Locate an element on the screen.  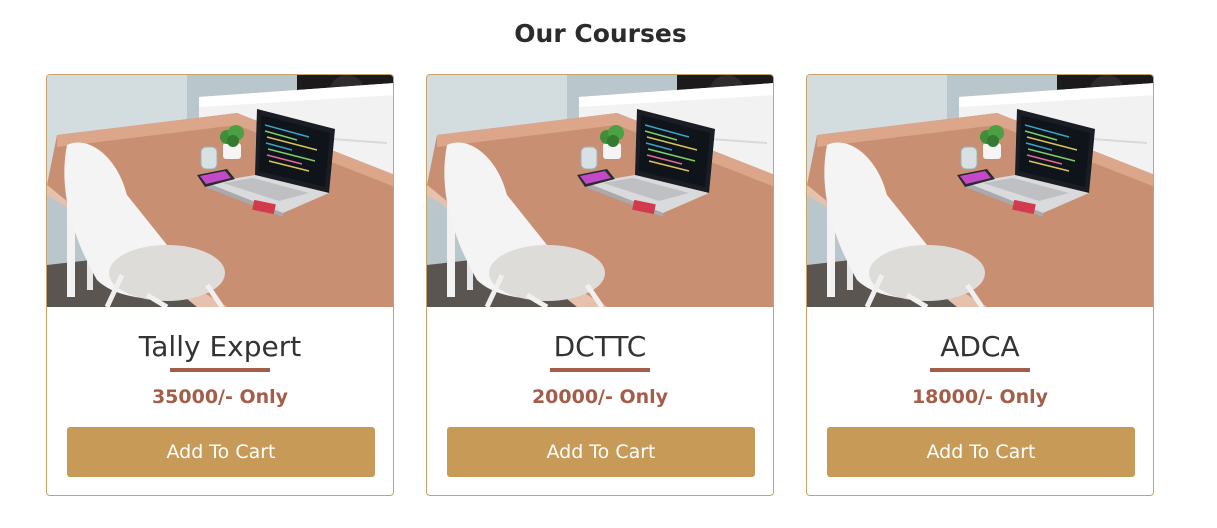
section-heading: Our Courses is located at coordinates (600, 33).